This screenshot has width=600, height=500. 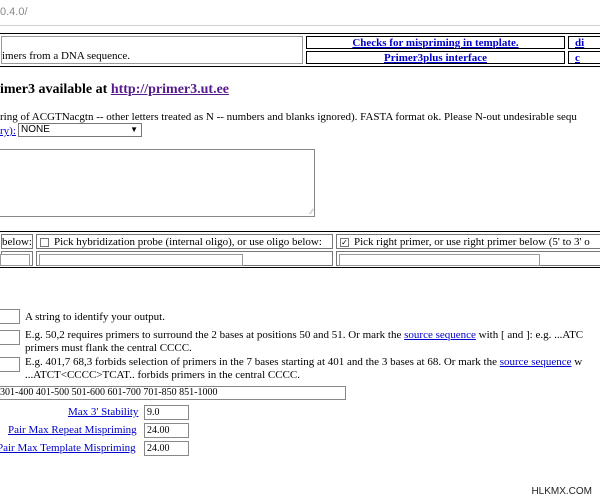 What do you see at coordinates (44, 242) in the screenshot?
I see `hyb-probe-checkbox` at bounding box center [44, 242].